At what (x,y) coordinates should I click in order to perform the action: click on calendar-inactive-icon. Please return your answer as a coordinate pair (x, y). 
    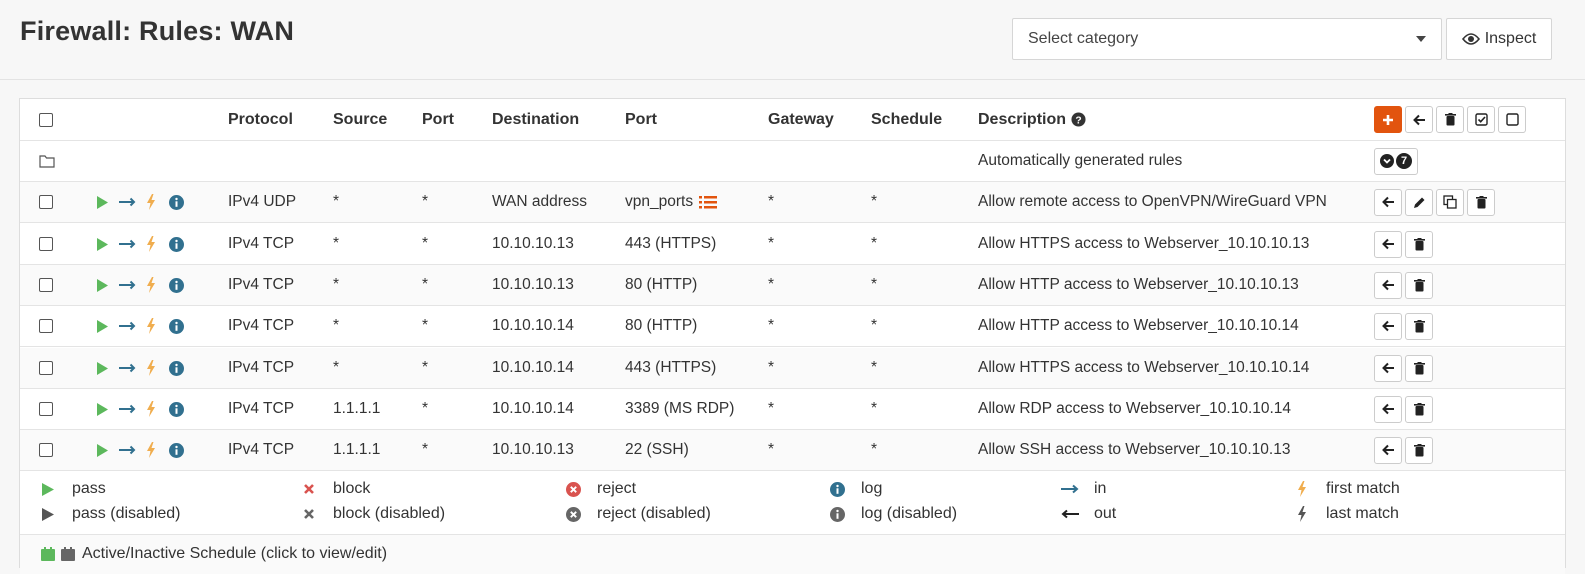
    Looking at the image, I should click on (68, 554).